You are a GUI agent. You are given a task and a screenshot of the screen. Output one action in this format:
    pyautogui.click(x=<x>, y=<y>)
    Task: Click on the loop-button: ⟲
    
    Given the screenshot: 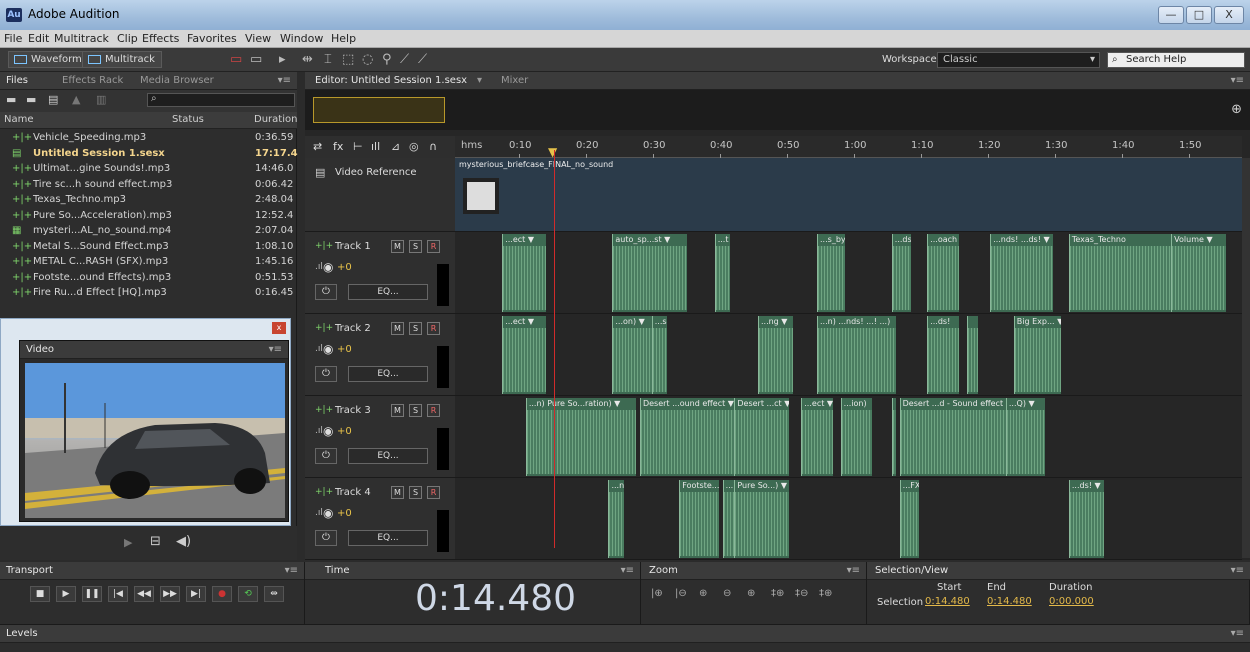 What is the action you would take?
    pyautogui.click(x=248, y=594)
    